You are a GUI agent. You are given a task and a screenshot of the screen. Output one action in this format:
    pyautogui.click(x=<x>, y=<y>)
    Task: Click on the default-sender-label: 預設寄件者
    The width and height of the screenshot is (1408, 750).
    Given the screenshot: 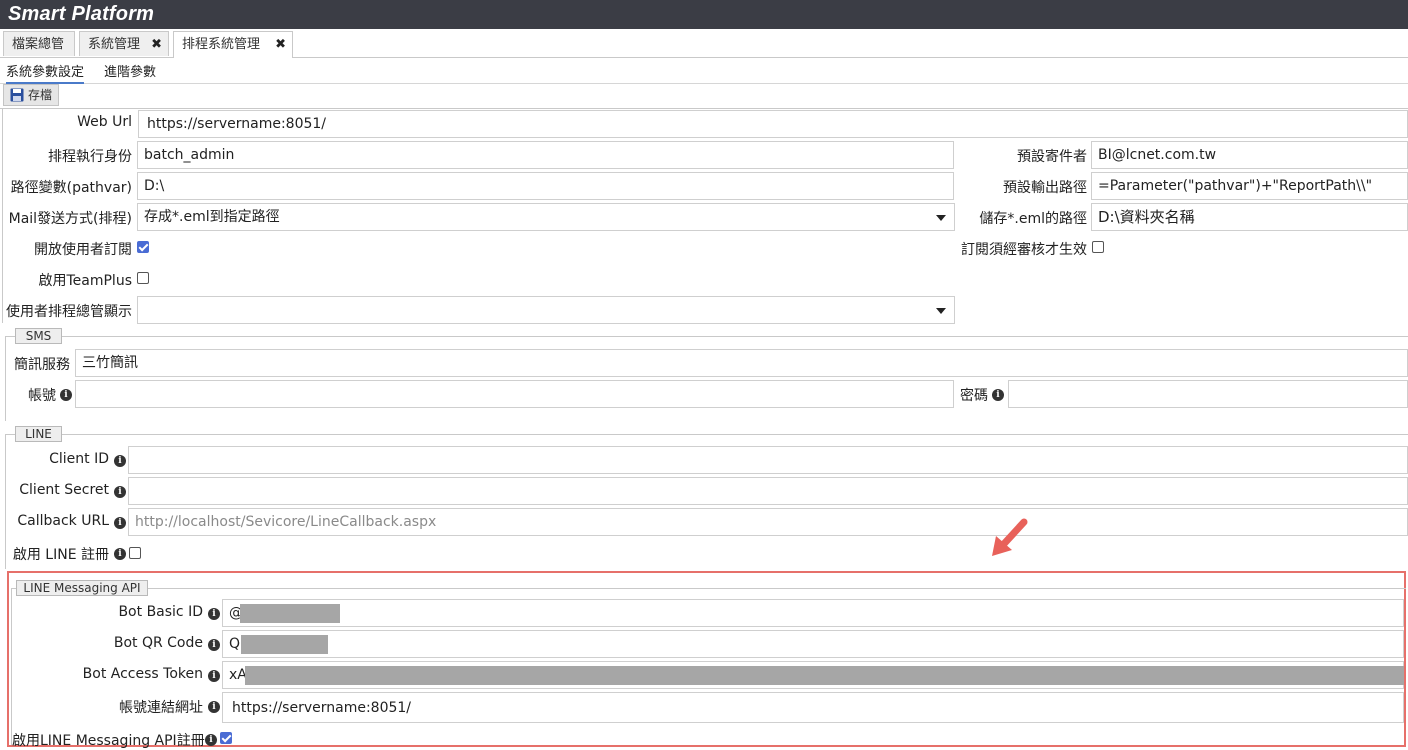 What is the action you would take?
    pyautogui.click(x=1052, y=157)
    